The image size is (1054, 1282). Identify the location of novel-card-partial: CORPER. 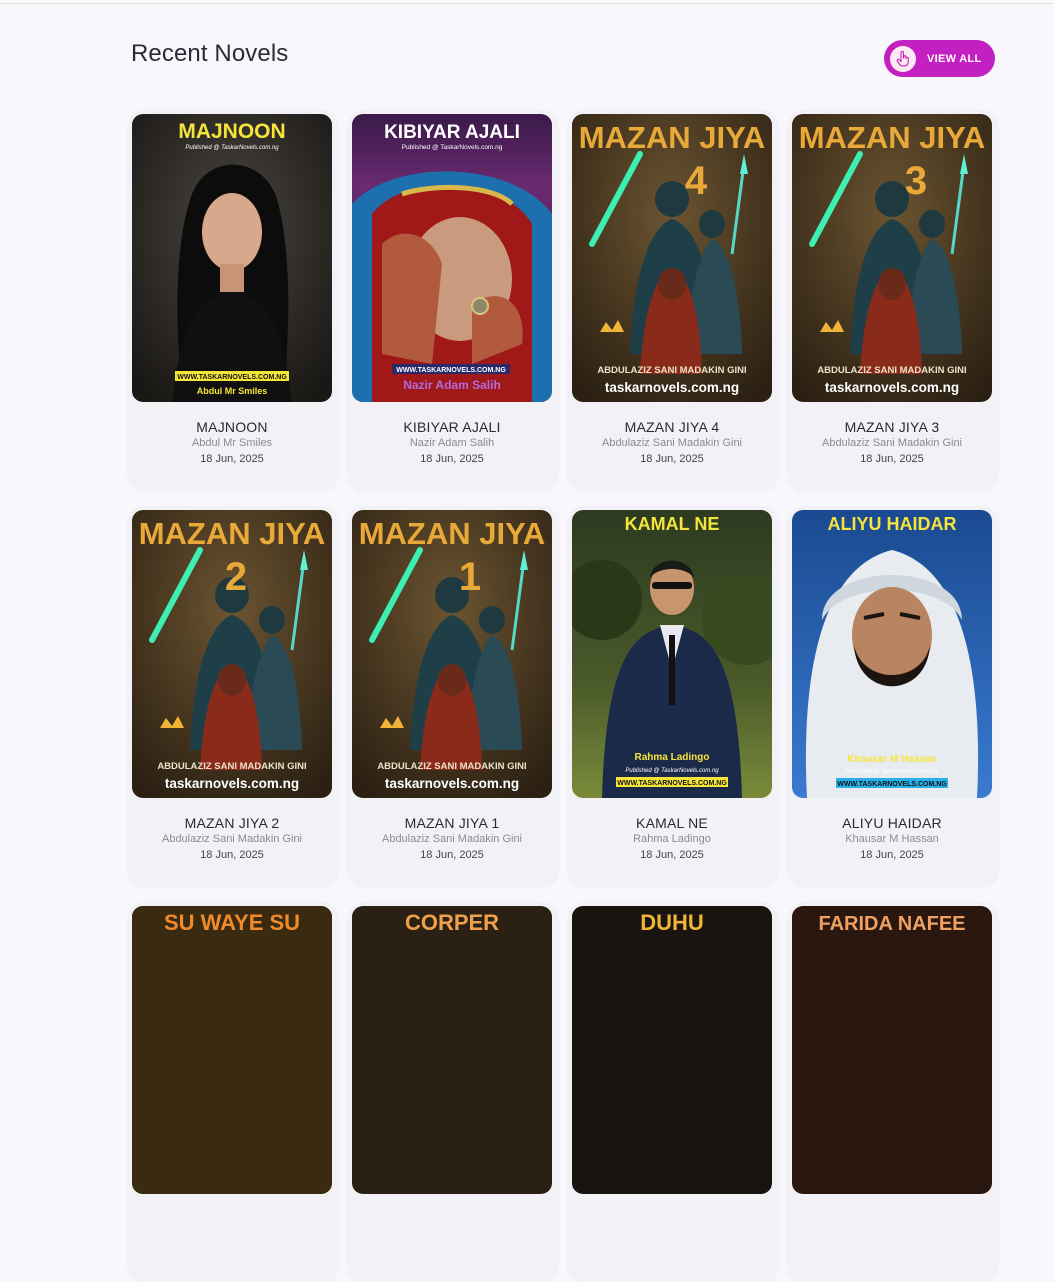
(453, 1092).